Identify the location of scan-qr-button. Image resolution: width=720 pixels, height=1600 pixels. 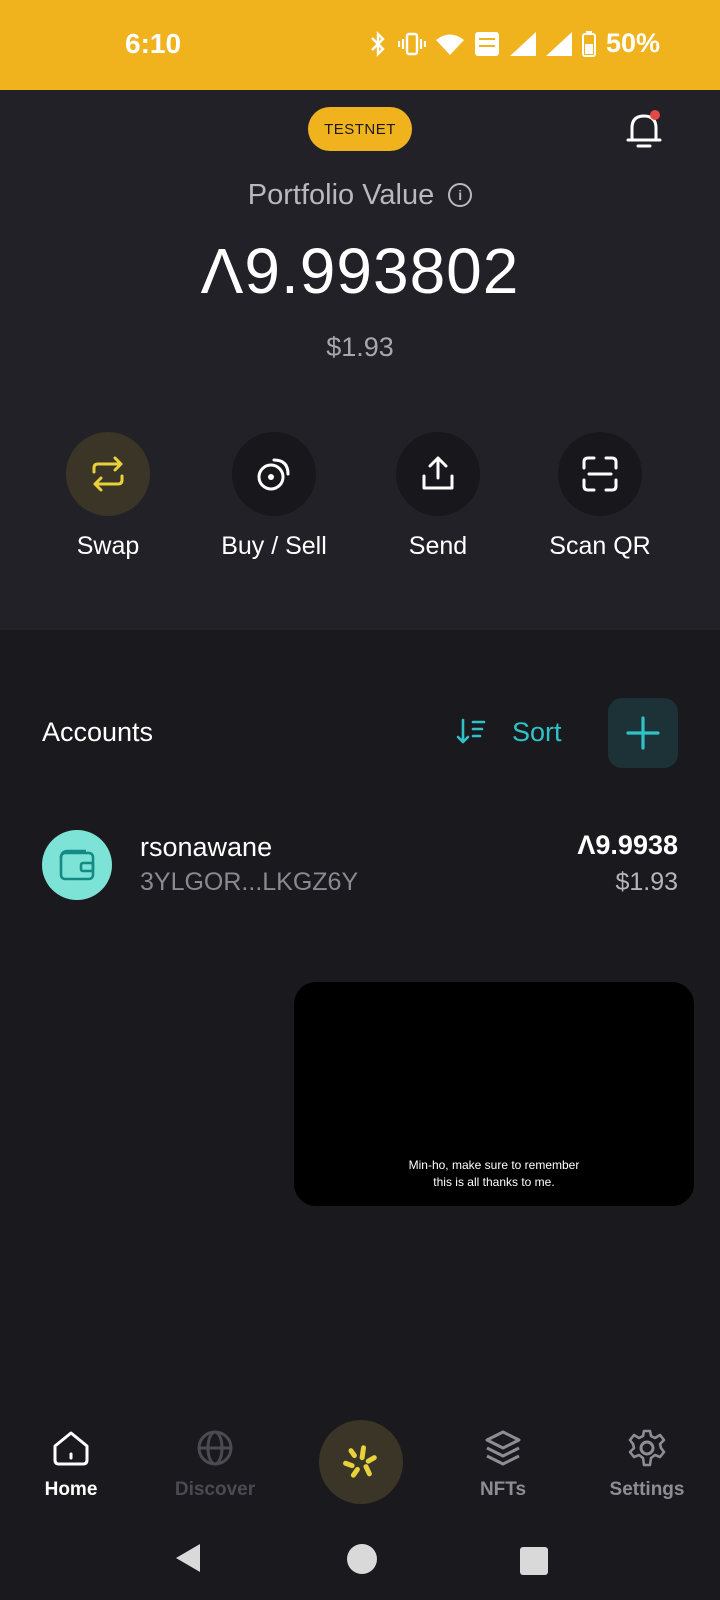
(600, 474).